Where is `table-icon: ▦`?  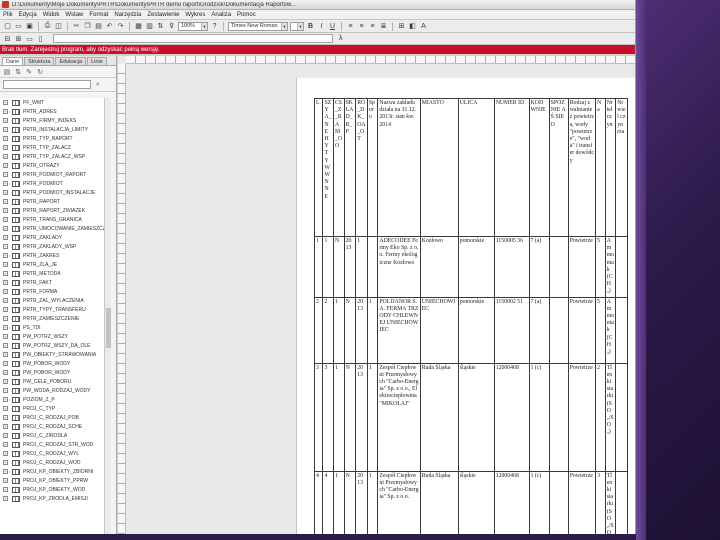 table-icon: ▦ is located at coordinates (138, 26).